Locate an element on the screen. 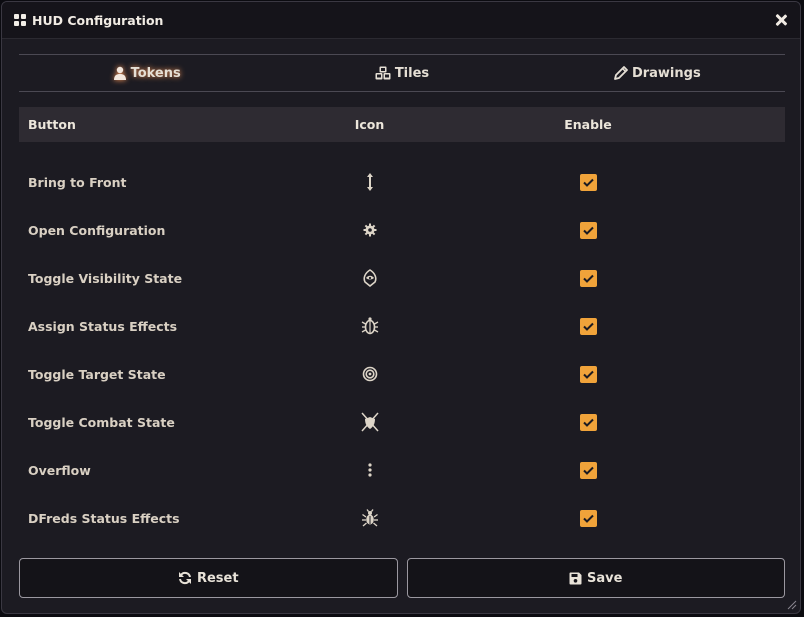 Image resolution: width=804 pixels, height=617 pixels. tab-bar: Tokens Tiles Drawings is located at coordinates (402, 73).